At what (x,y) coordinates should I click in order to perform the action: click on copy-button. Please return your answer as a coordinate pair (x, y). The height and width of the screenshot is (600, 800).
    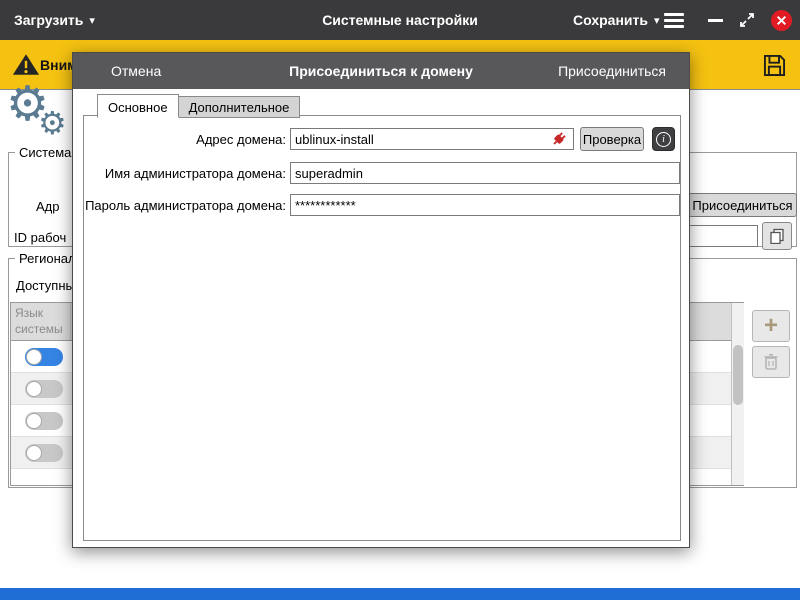
    Looking at the image, I should click on (777, 236).